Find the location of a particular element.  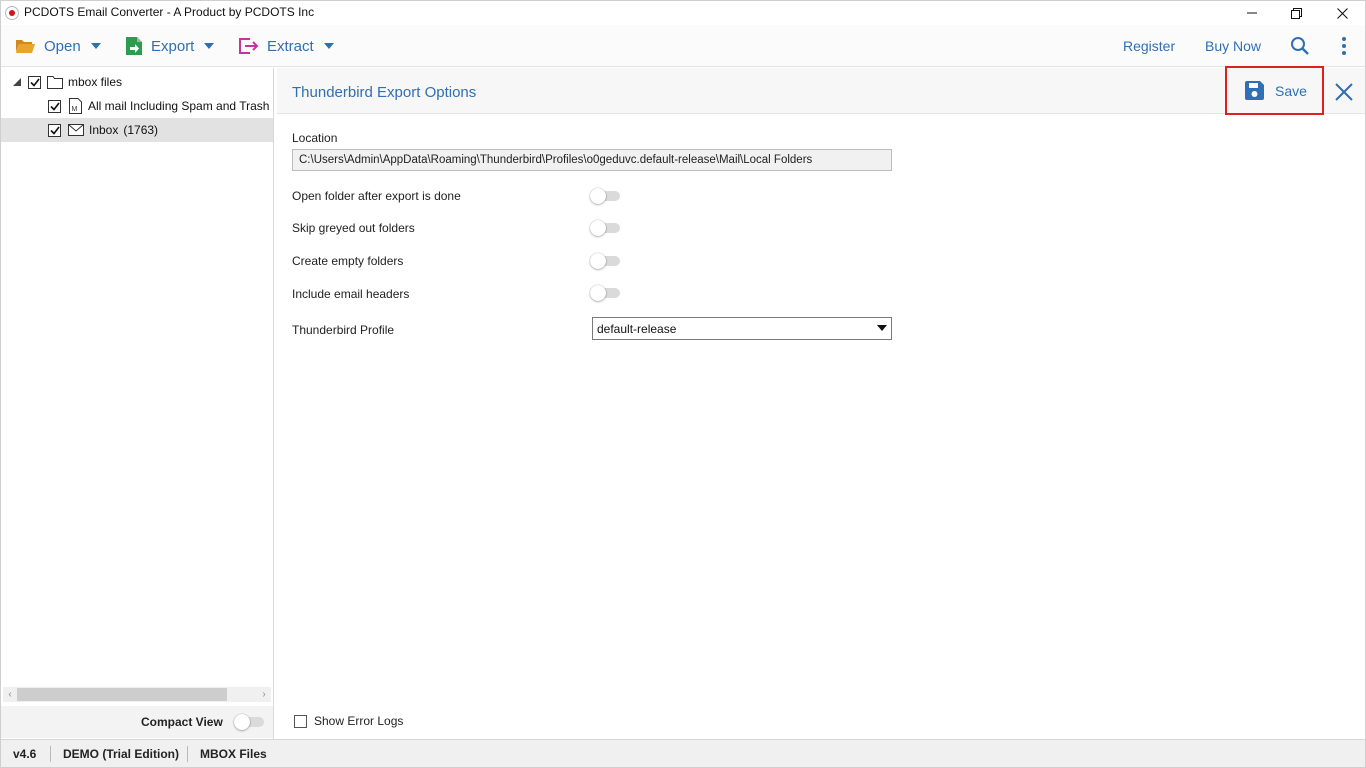

tree-root-label: mbox files is located at coordinates (95, 82).